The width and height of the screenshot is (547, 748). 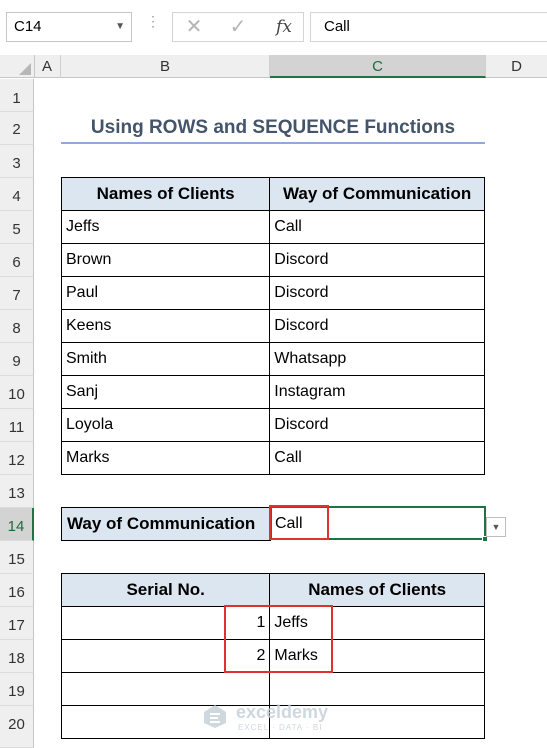 What do you see at coordinates (17, 392) in the screenshot?
I see `row-header-10: 10` at bounding box center [17, 392].